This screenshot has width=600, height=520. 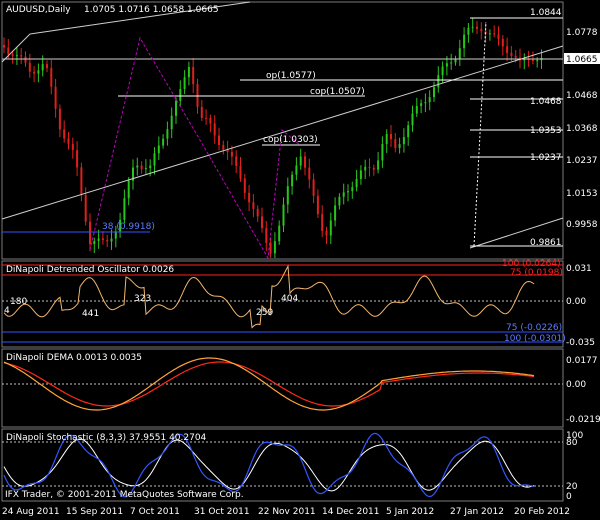 I want to click on osc-annotation-323: 323, so click(x=142, y=299).